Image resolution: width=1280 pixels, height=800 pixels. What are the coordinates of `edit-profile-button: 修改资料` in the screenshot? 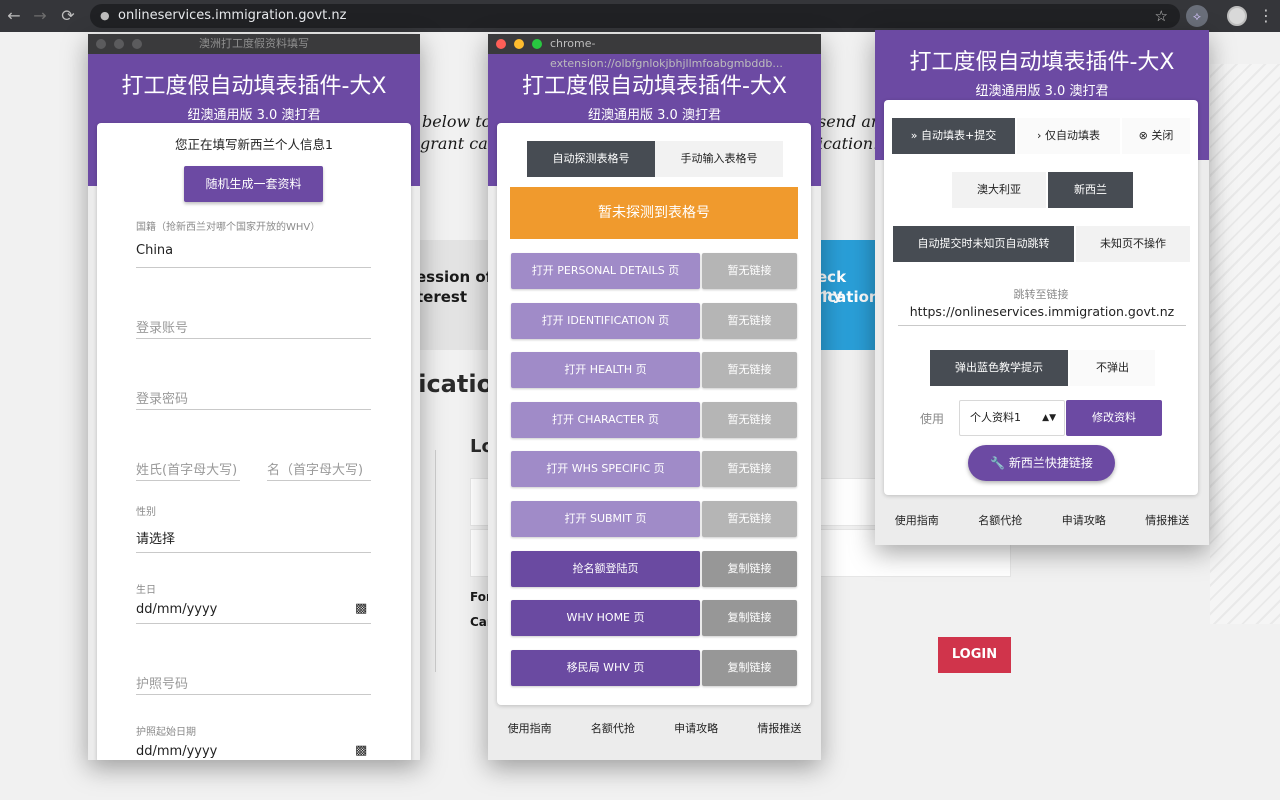 It's located at (1114, 418).